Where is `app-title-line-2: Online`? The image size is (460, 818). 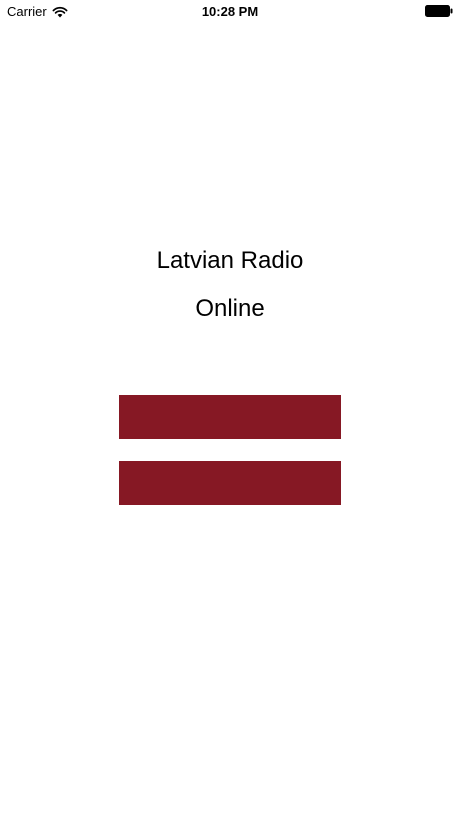 app-title-line-2: Online is located at coordinates (230, 308).